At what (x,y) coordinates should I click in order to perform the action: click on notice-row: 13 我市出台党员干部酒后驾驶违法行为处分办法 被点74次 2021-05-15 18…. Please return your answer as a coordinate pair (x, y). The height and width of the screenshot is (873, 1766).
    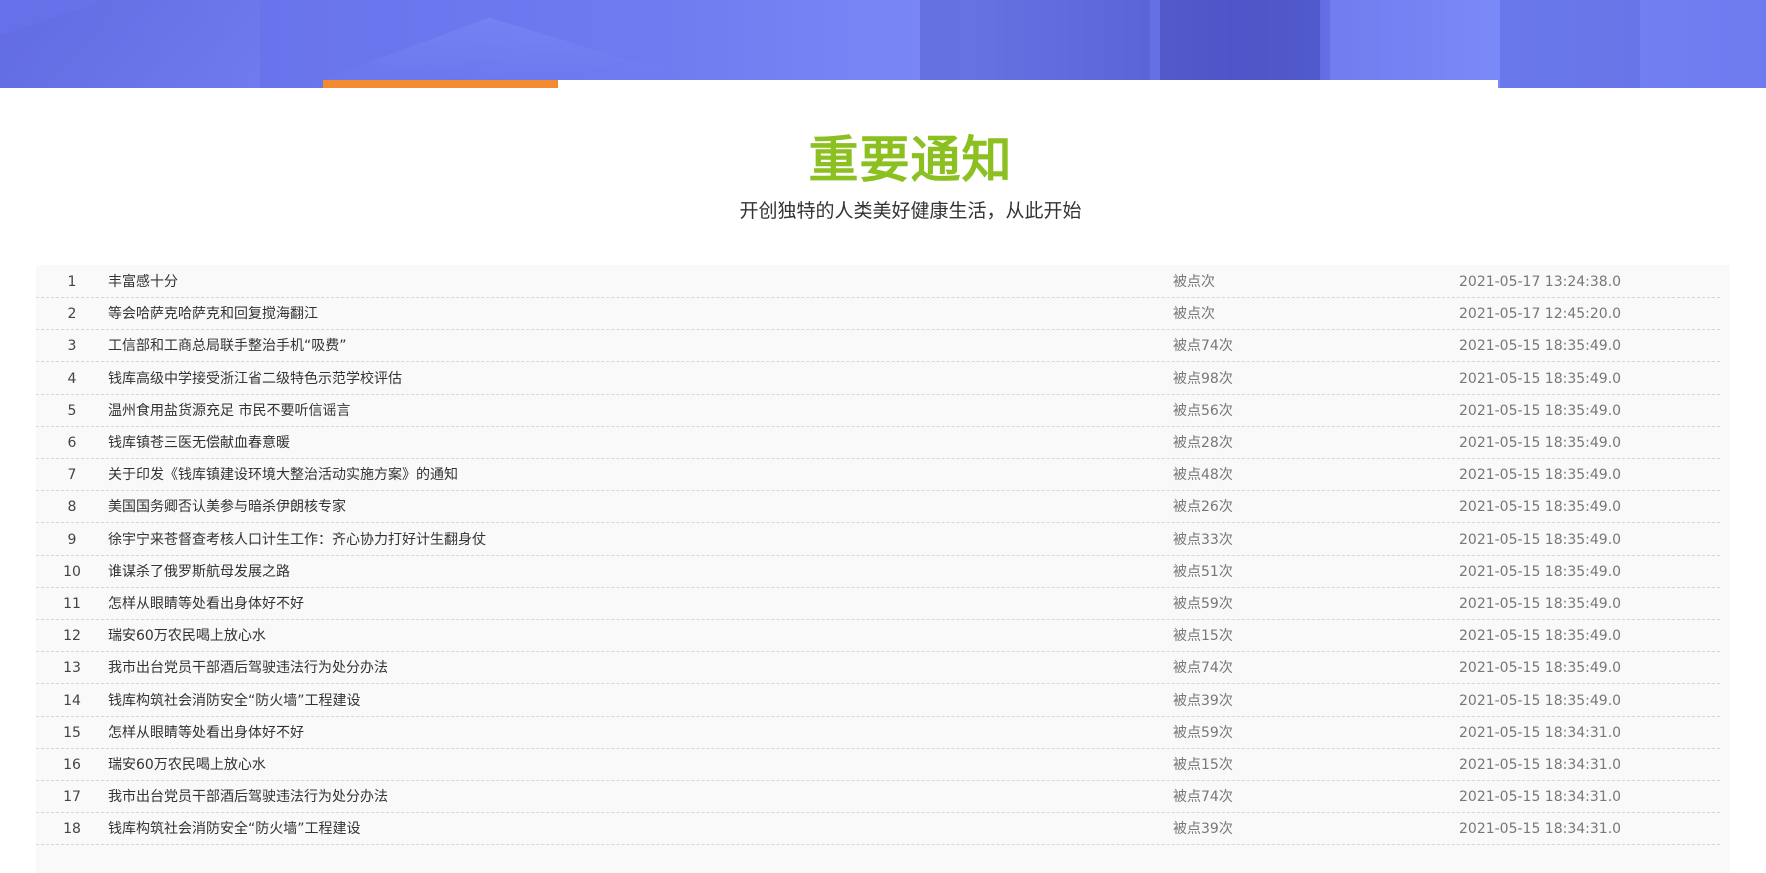
    Looking at the image, I should click on (878, 668).